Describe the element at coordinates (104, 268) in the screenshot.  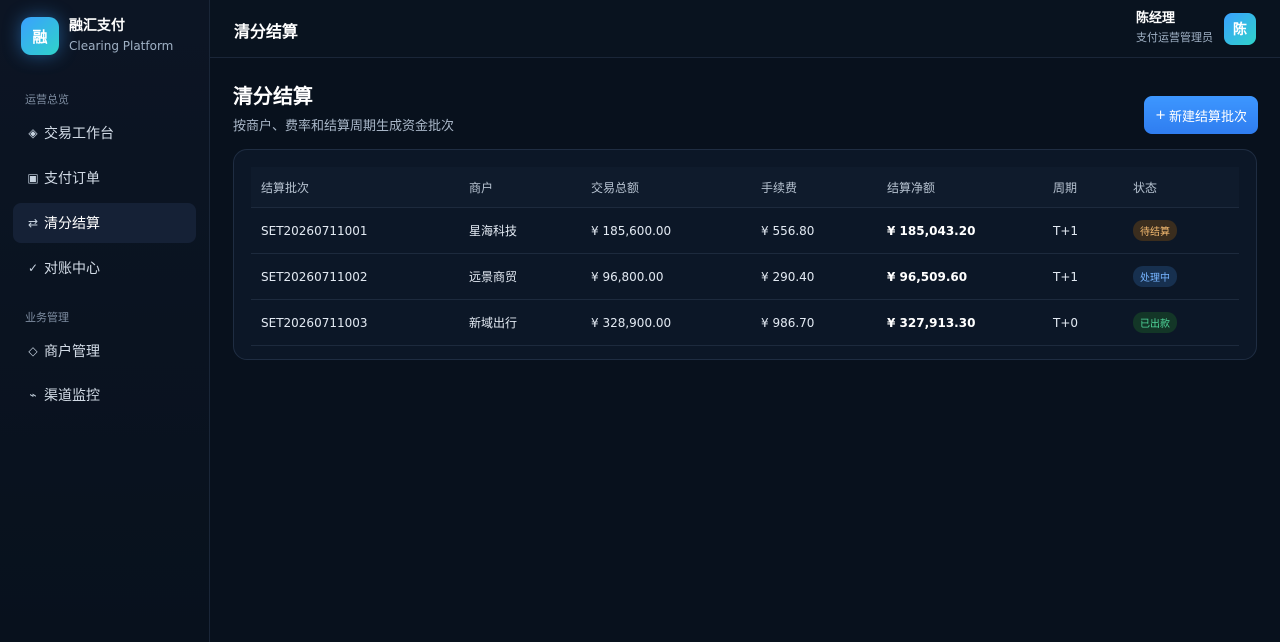
I see `sidebar-item-reconciliation: ✓ 对账中心` at that location.